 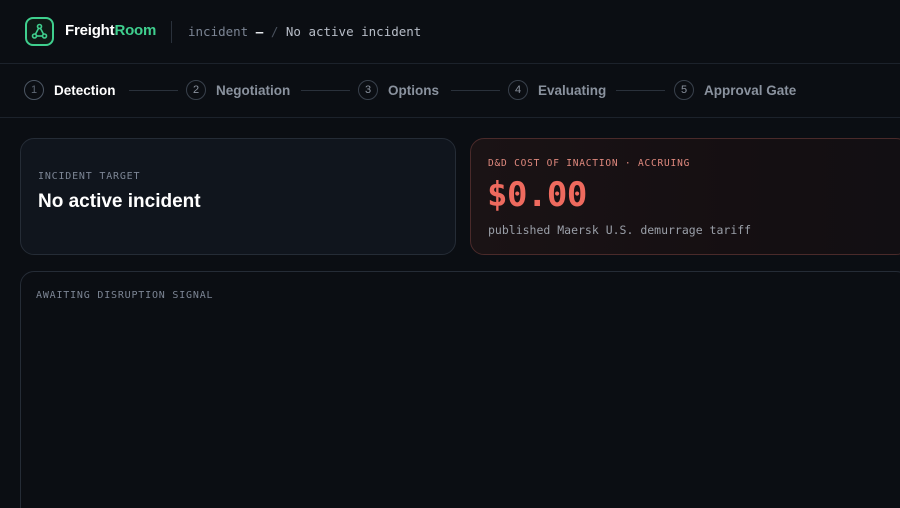 I want to click on cost-amount: $0.00, so click(x=537, y=195).